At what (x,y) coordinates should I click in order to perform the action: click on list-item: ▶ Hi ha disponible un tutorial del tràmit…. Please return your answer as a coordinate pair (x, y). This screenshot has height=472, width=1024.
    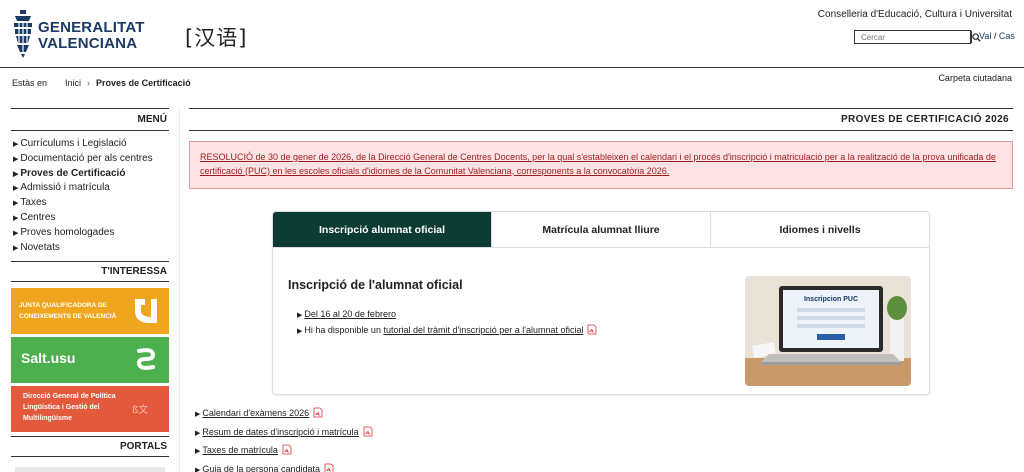
    Looking at the image, I should click on (447, 331).